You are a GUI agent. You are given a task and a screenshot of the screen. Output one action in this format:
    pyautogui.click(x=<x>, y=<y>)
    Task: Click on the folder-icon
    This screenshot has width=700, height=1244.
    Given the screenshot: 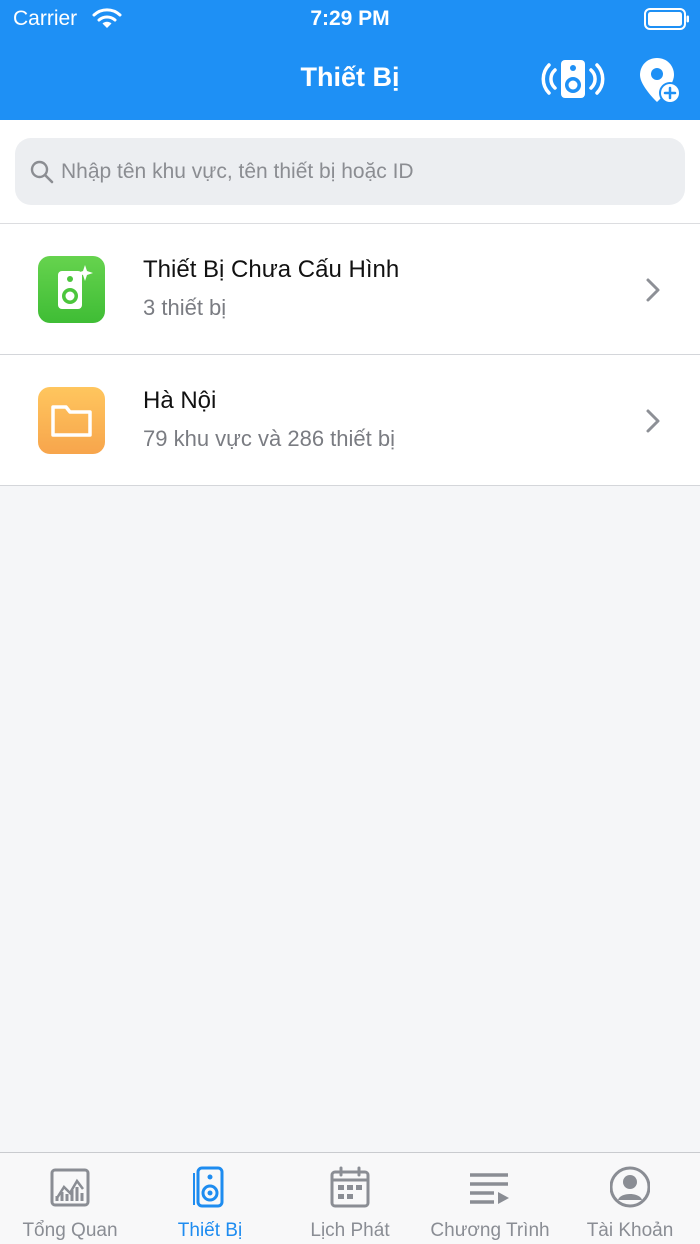 What is the action you would take?
    pyautogui.click(x=71, y=420)
    